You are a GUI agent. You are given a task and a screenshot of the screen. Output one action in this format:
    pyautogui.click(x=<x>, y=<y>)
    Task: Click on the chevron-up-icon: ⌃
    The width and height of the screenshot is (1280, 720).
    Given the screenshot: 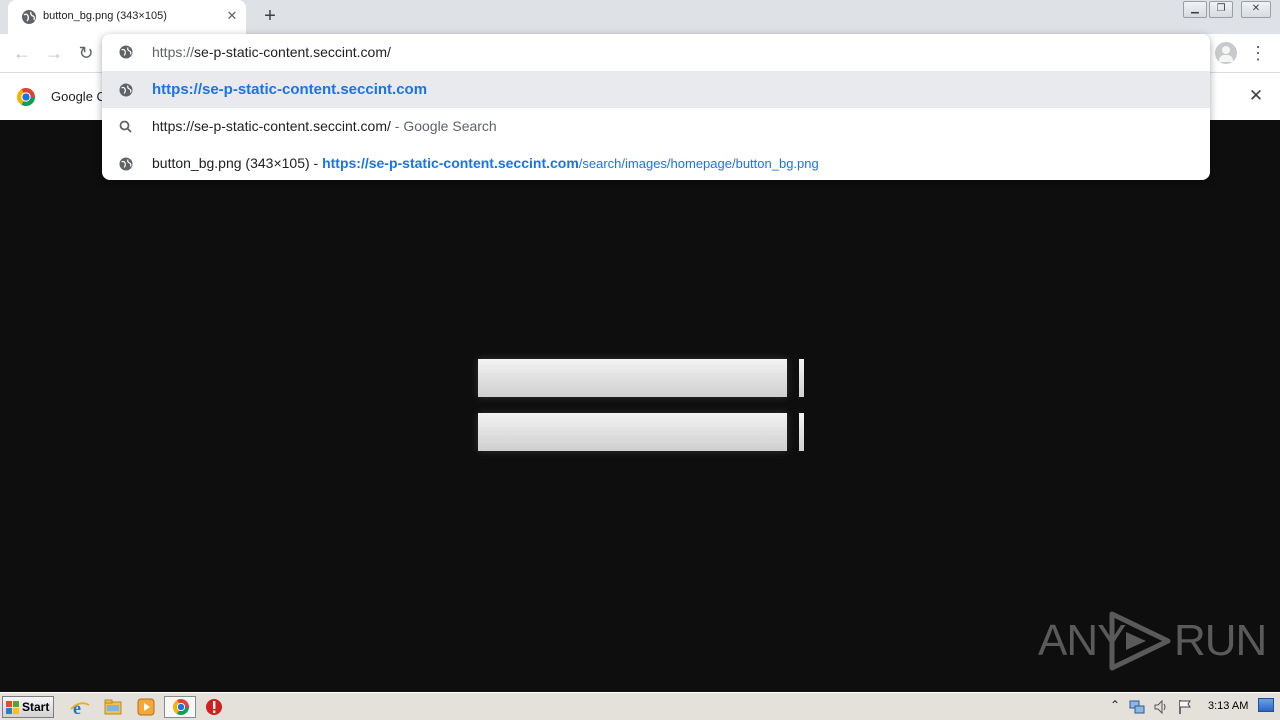 What is the action you would take?
    pyautogui.click(x=1115, y=705)
    